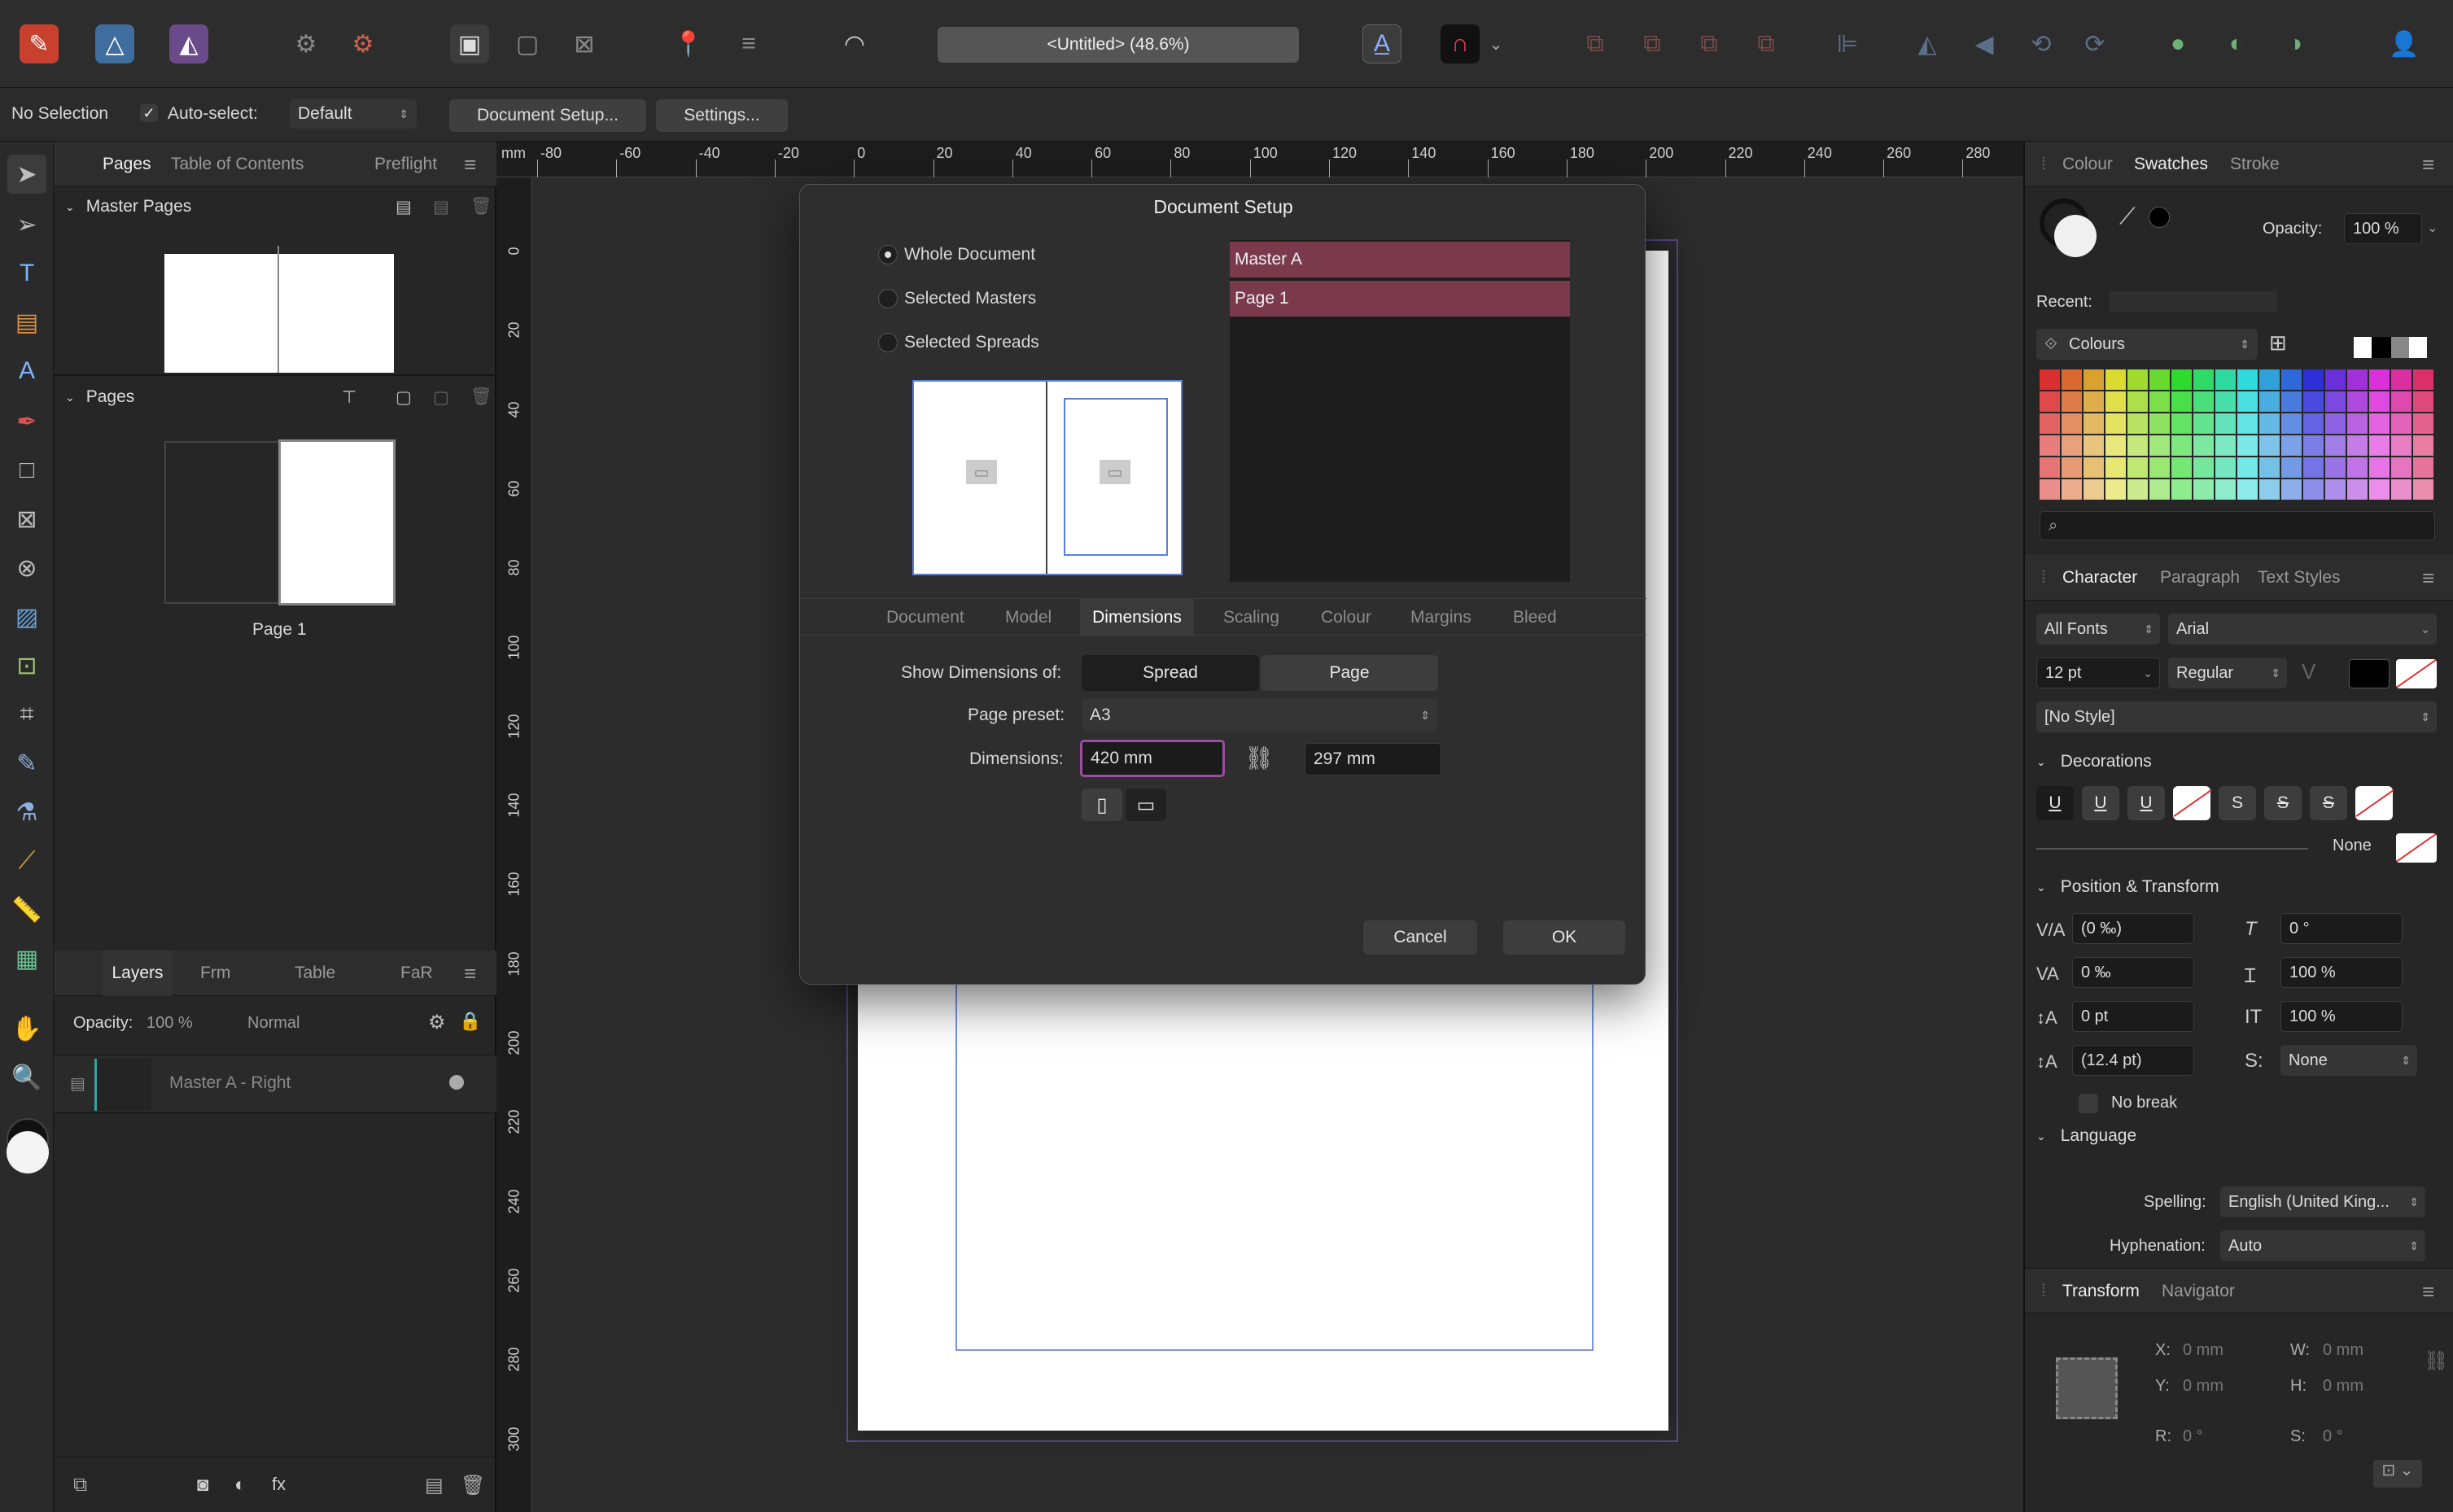 The height and width of the screenshot is (1512, 2453). Describe the element at coordinates (1152, 758) in the screenshot. I see `width-field: 420 mm` at that location.